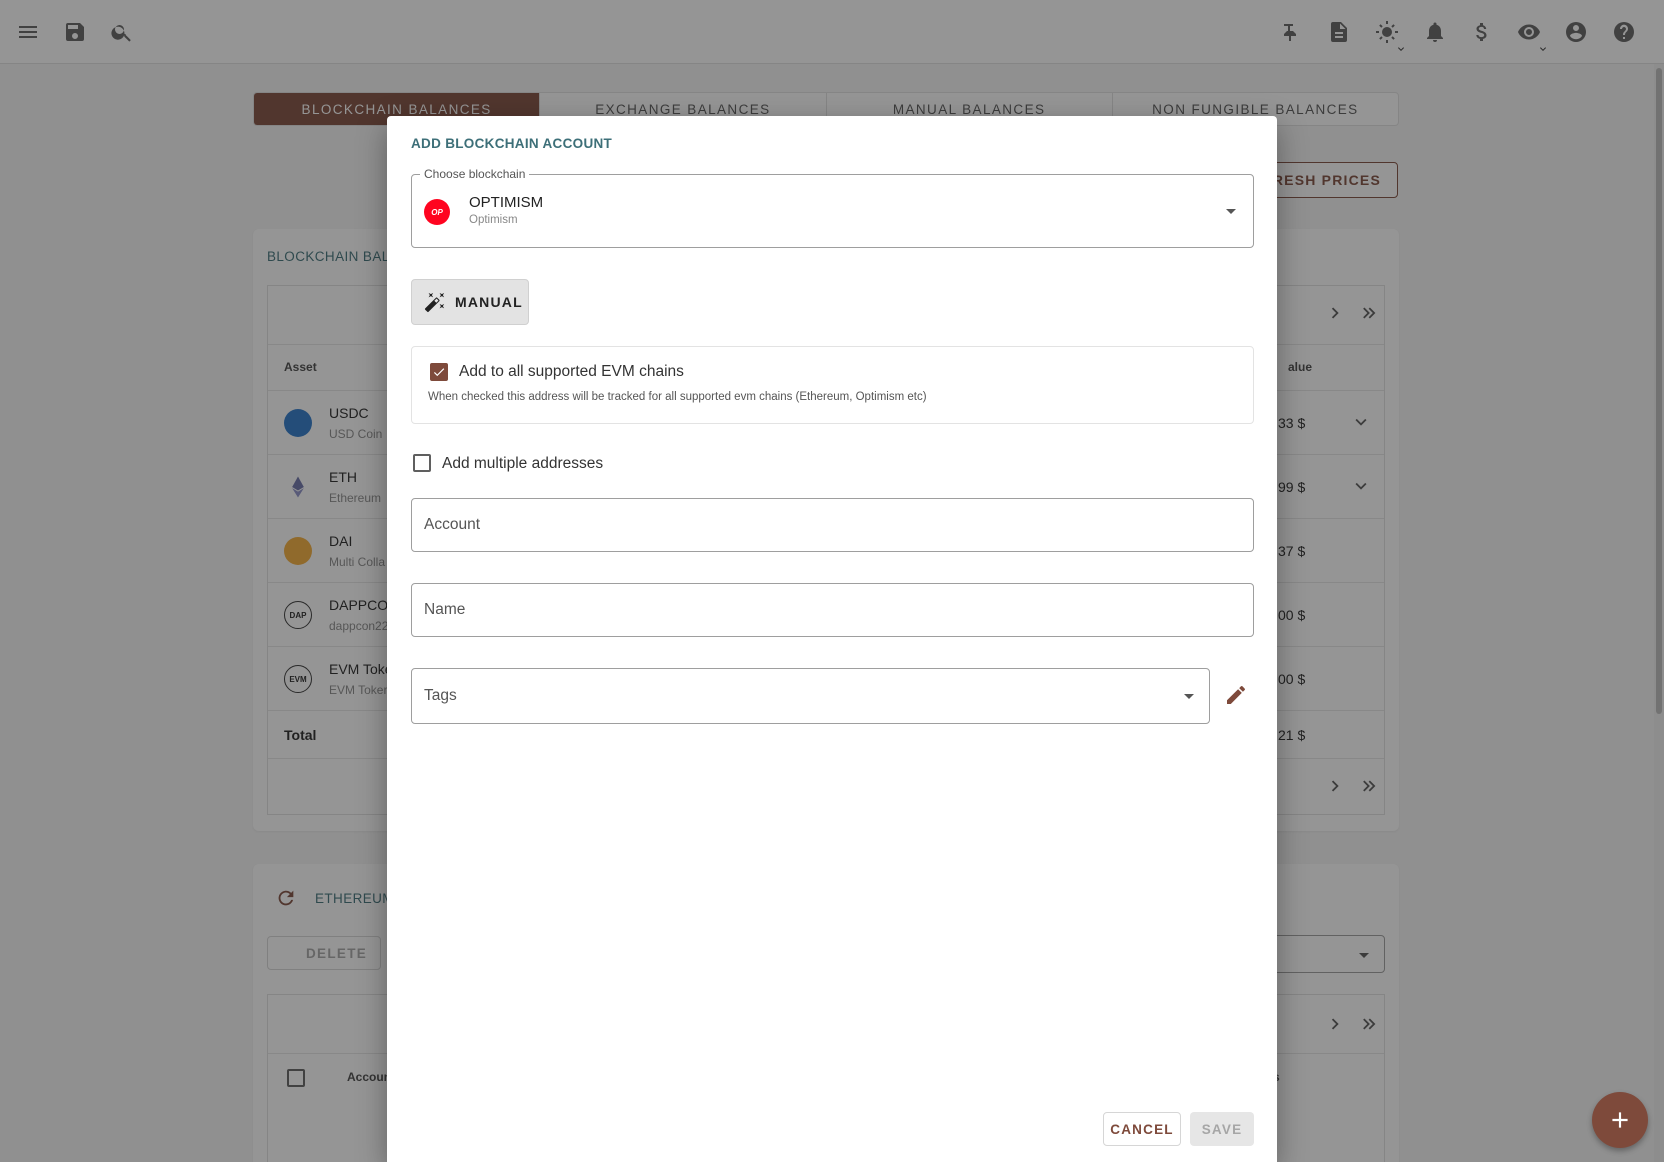  What do you see at coordinates (422, 463) in the screenshot?
I see `multiple-addresses-checkbox` at bounding box center [422, 463].